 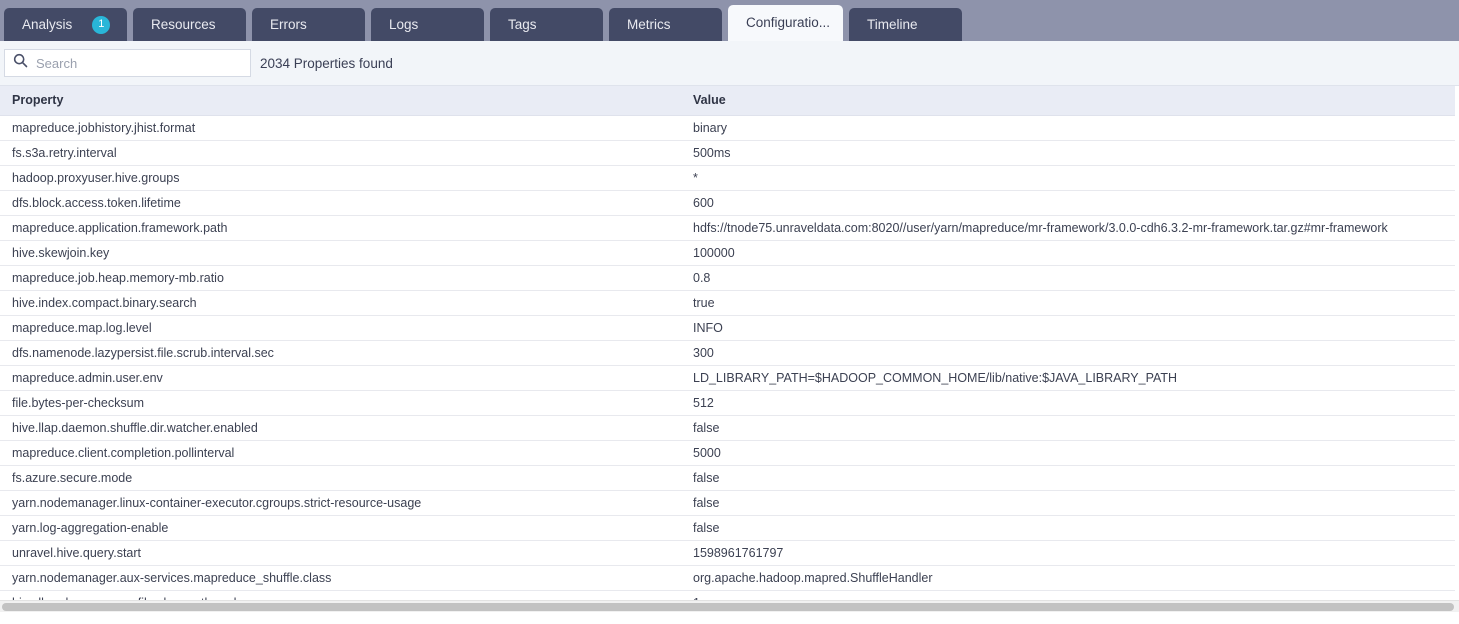 I want to click on tab-resources: Resources, so click(x=189, y=24).